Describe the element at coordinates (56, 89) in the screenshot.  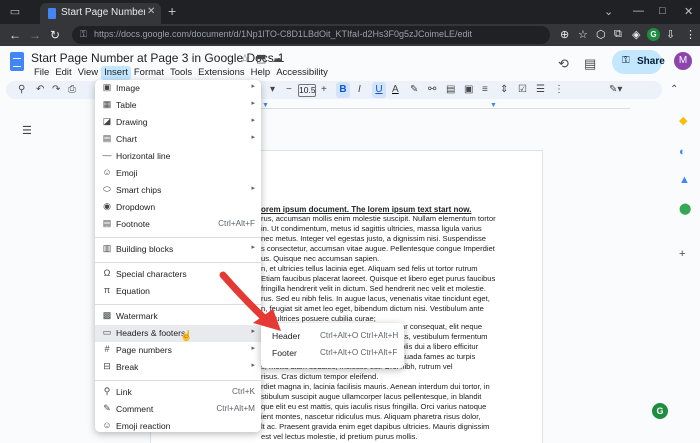
I see `redo-icon: ↷` at that location.